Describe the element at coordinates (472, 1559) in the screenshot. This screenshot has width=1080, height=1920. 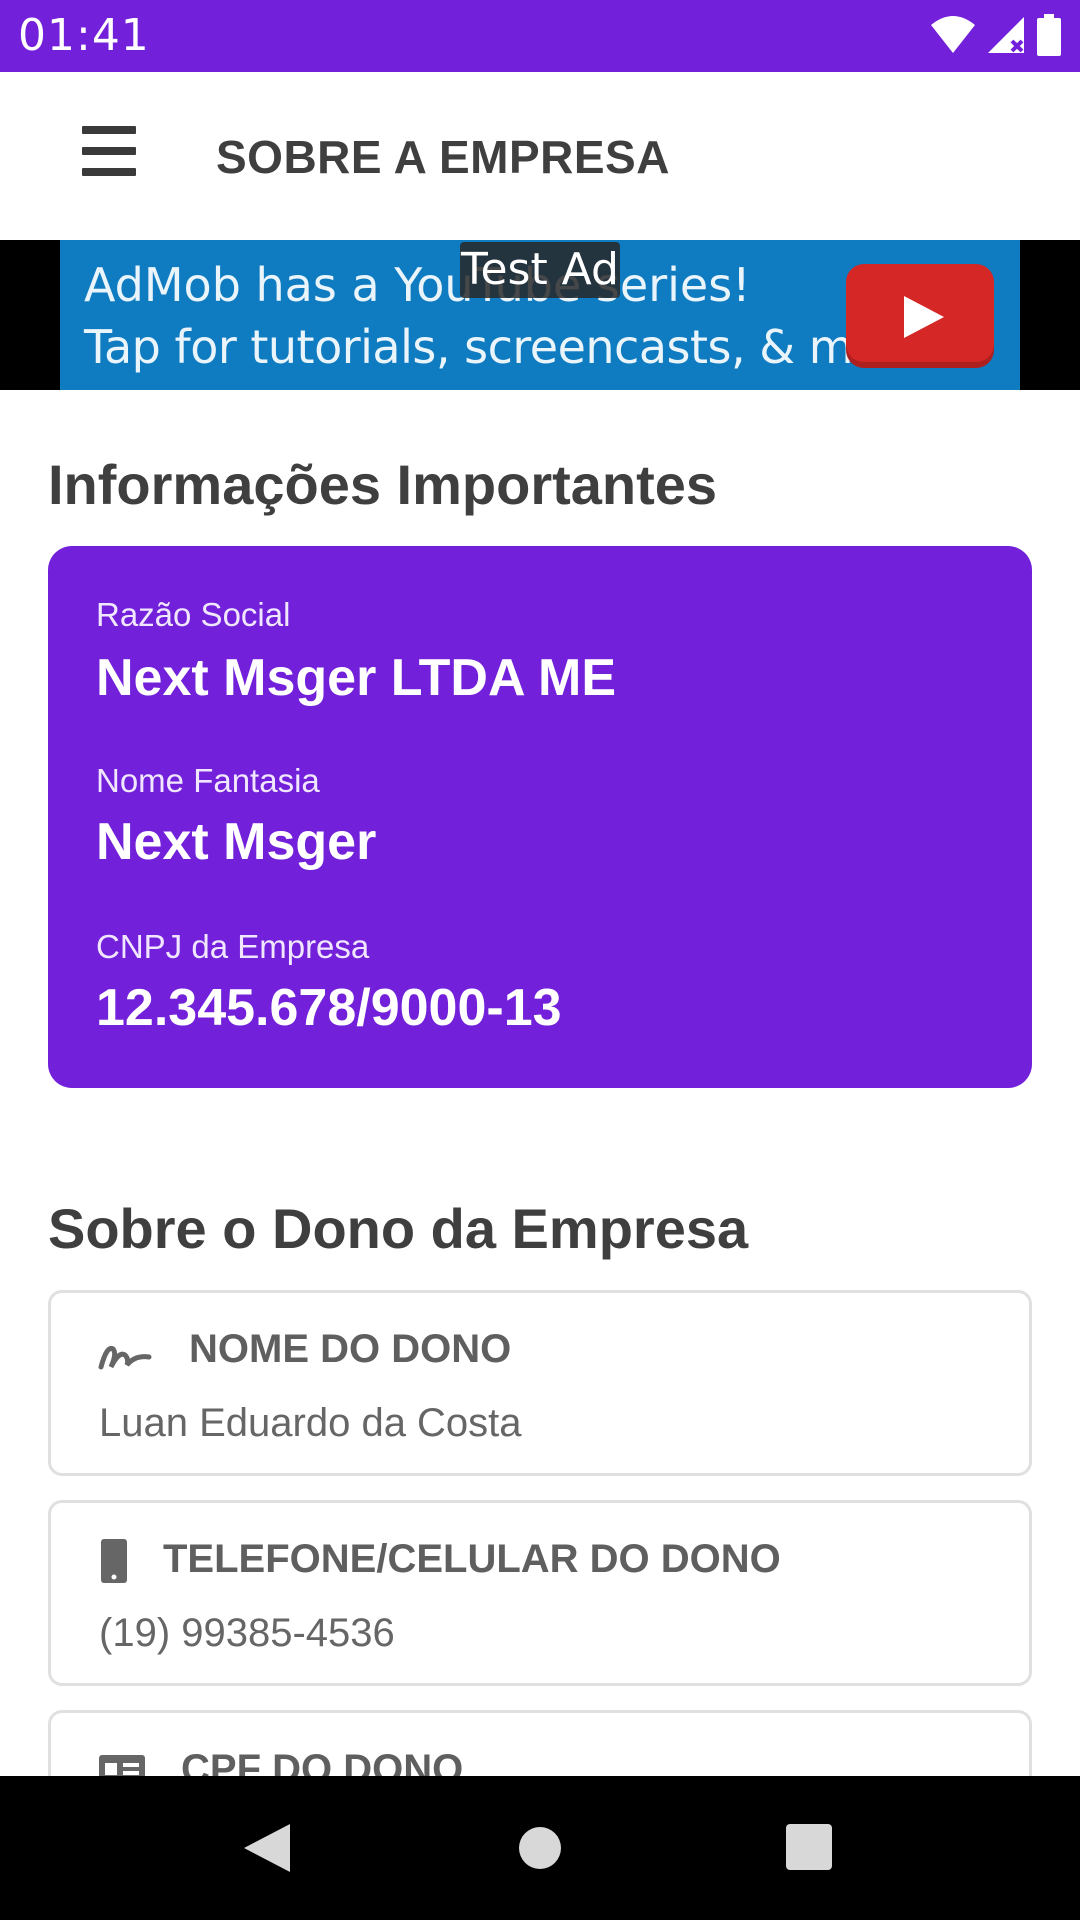
I see `owner-phone-label: TELEFONE/CELULAR DO DONO` at that location.